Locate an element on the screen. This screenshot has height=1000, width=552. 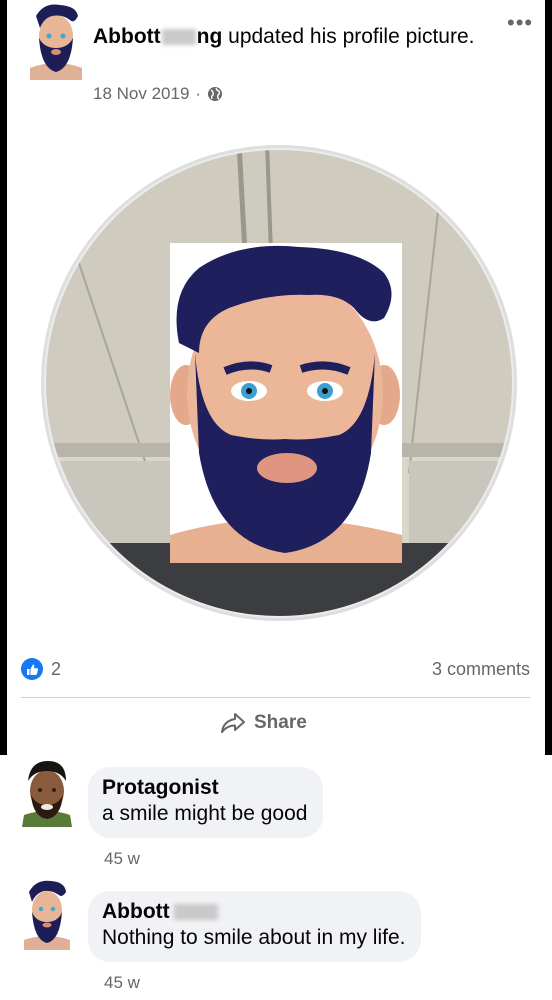
author-avatar is located at coordinates (56, 41).